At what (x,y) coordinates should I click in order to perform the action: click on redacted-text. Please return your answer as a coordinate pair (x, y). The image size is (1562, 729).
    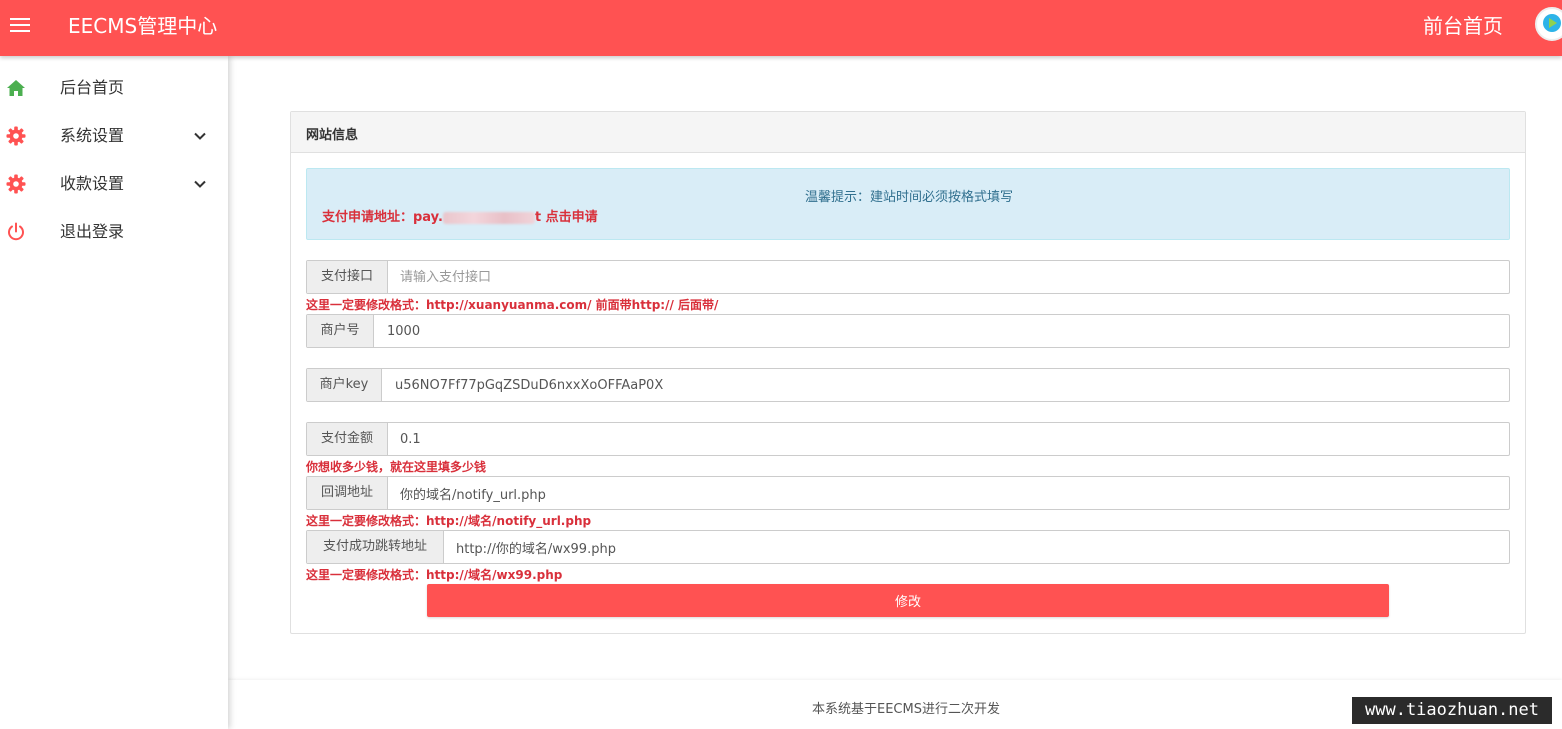
    Looking at the image, I should click on (488, 217).